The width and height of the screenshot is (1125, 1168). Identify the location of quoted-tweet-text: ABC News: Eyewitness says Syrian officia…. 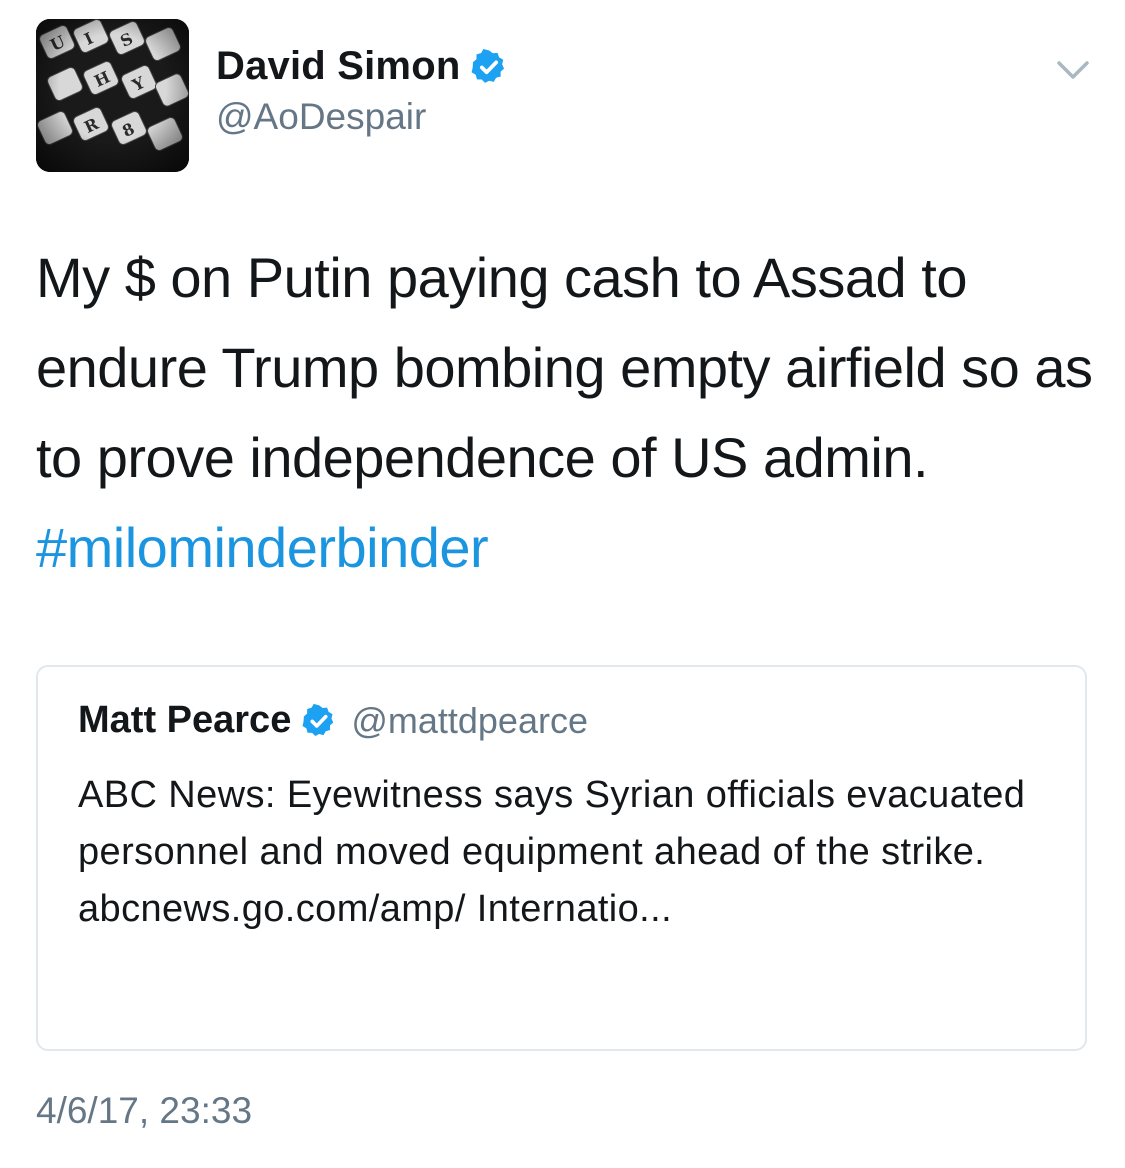
(552, 852).